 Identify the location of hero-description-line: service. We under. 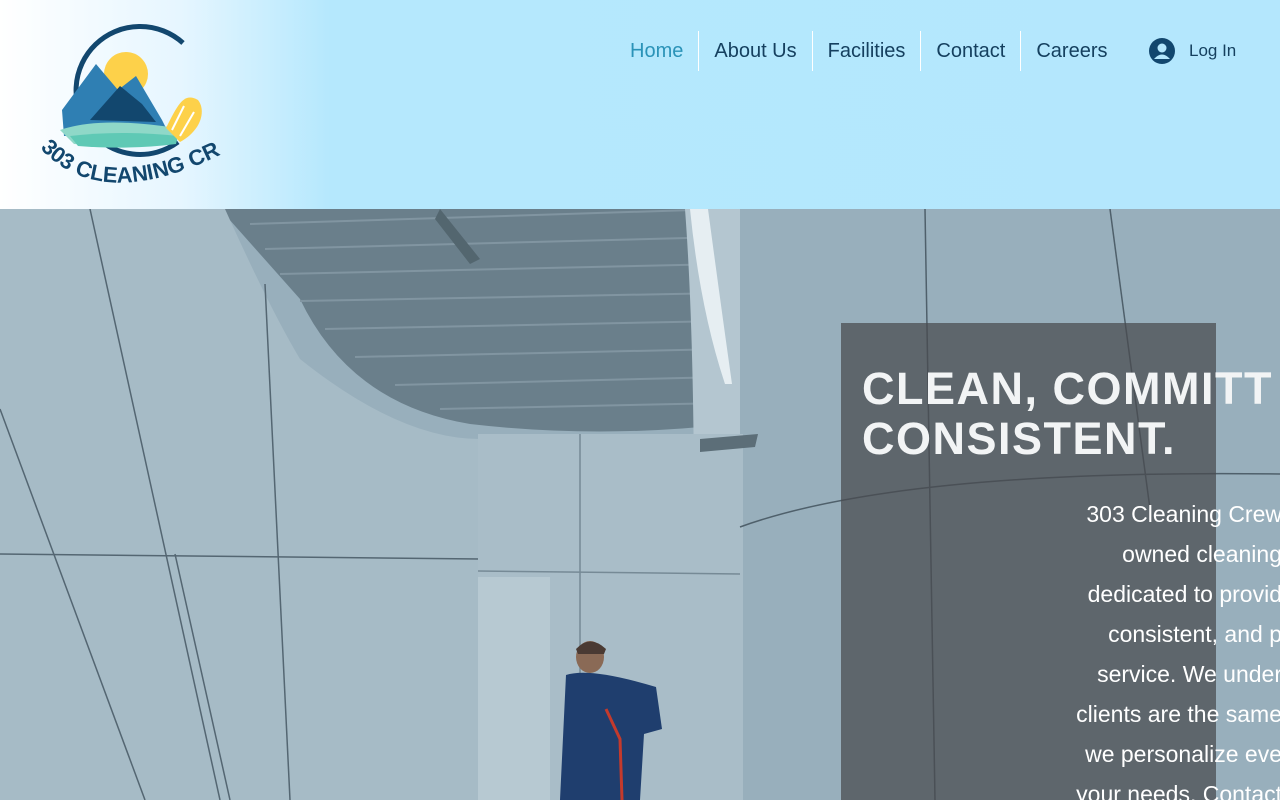
(1188, 674).